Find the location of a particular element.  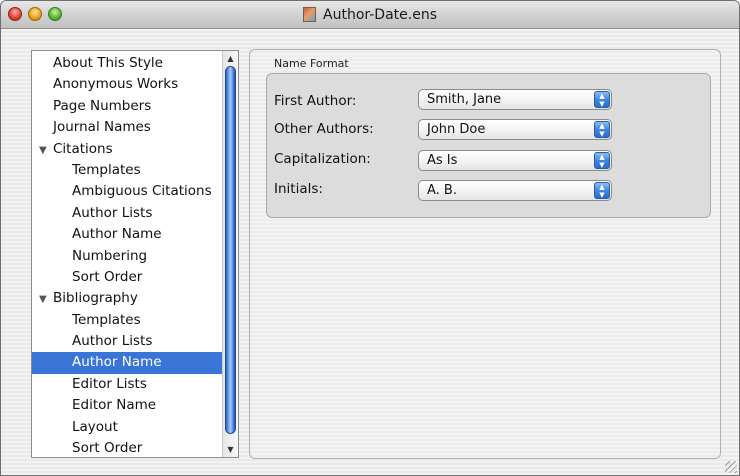

title-bar: Author-Date.ens is located at coordinates (370, 15).